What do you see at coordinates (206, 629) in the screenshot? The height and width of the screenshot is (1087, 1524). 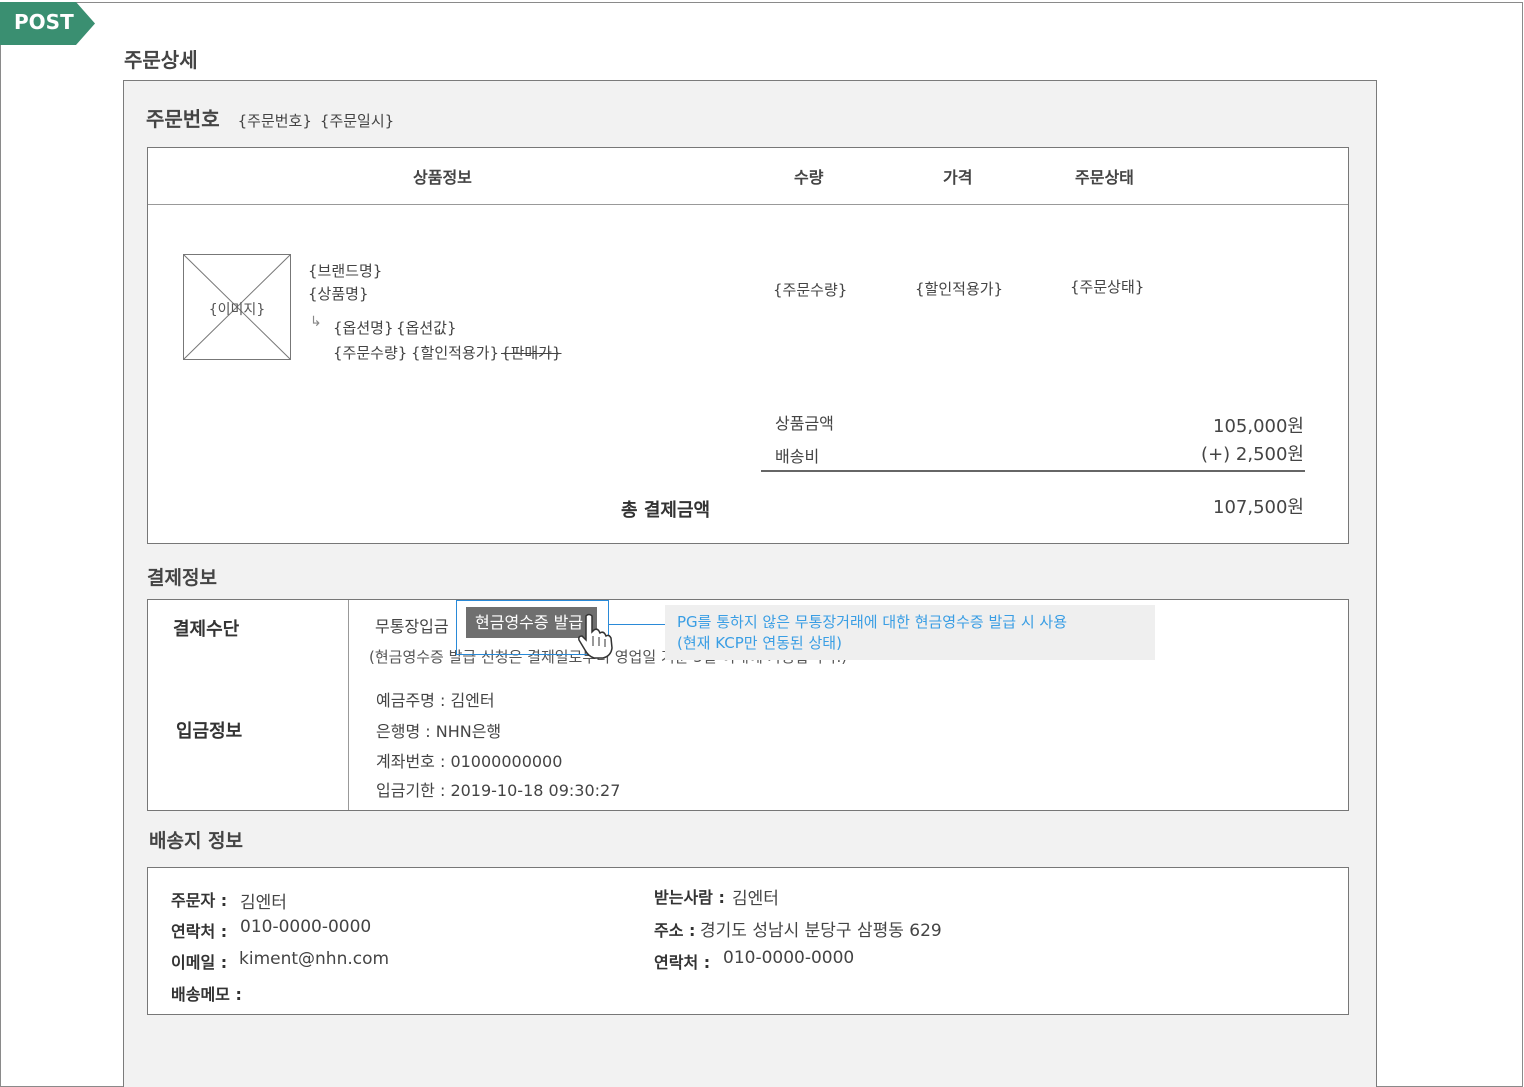 I see `payment-method-label: 결제수단` at bounding box center [206, 629].